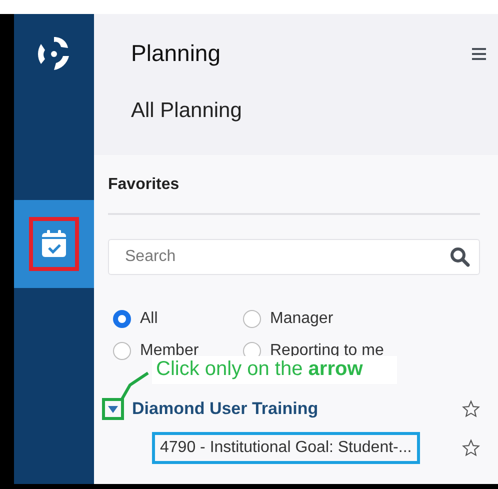 Image resolution: width=498 pixels, height=489 pixels. I want to click on search-field: Search, so click(294, 257).